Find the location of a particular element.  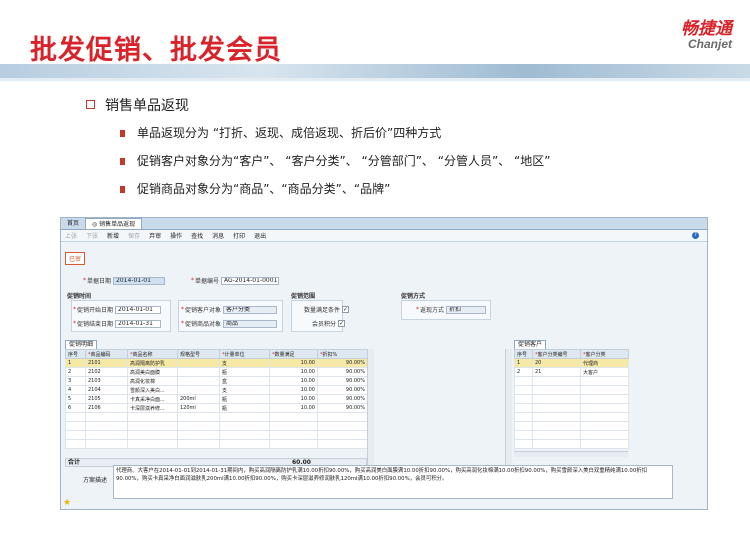

start-date-label: 促销开始日期 is located at coordinates (95, 310).